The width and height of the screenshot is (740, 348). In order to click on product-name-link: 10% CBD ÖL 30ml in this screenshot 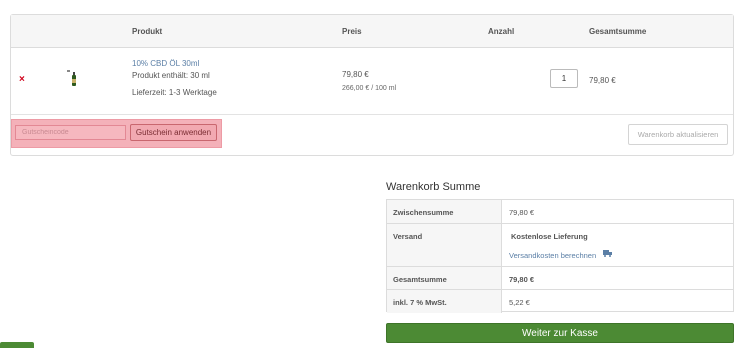, I will do `click(165, 63)`.